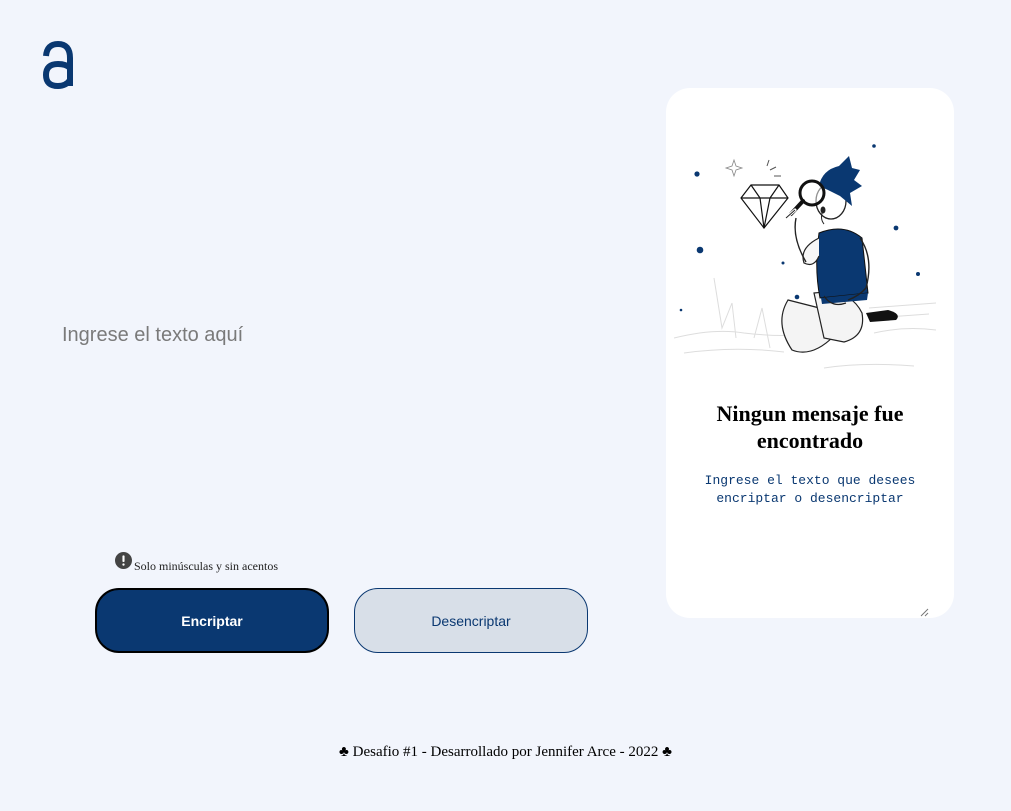 The width and height of the screenshot is (1011, 811). I want to click on resize-handle-icon, so click(924, 612).